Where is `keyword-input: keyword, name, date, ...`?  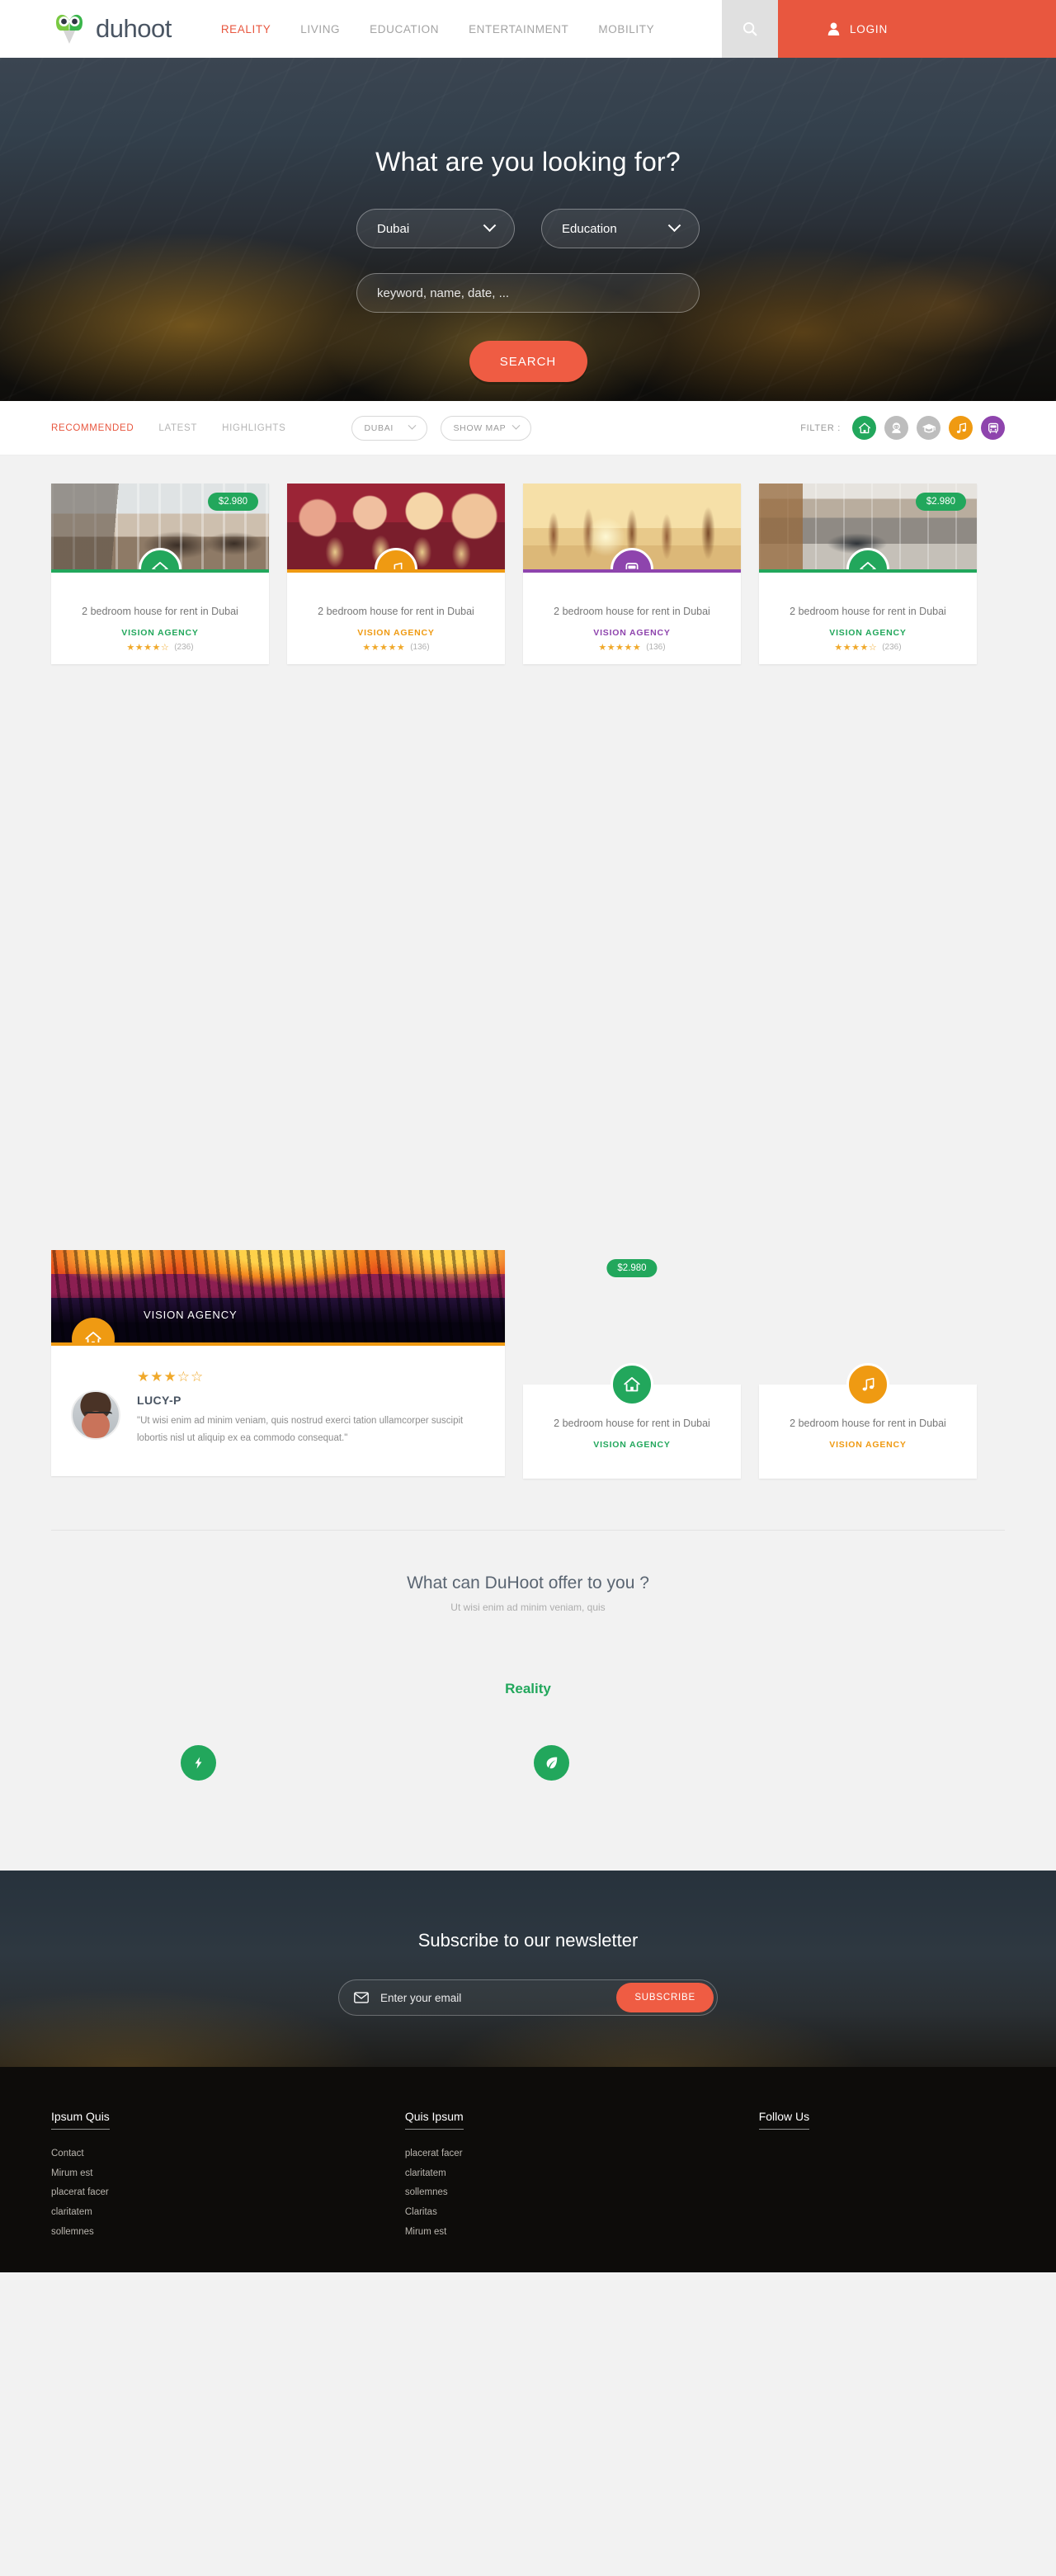 keyword-input: keyword, name, date, ... is located at coordinates (528, 293).